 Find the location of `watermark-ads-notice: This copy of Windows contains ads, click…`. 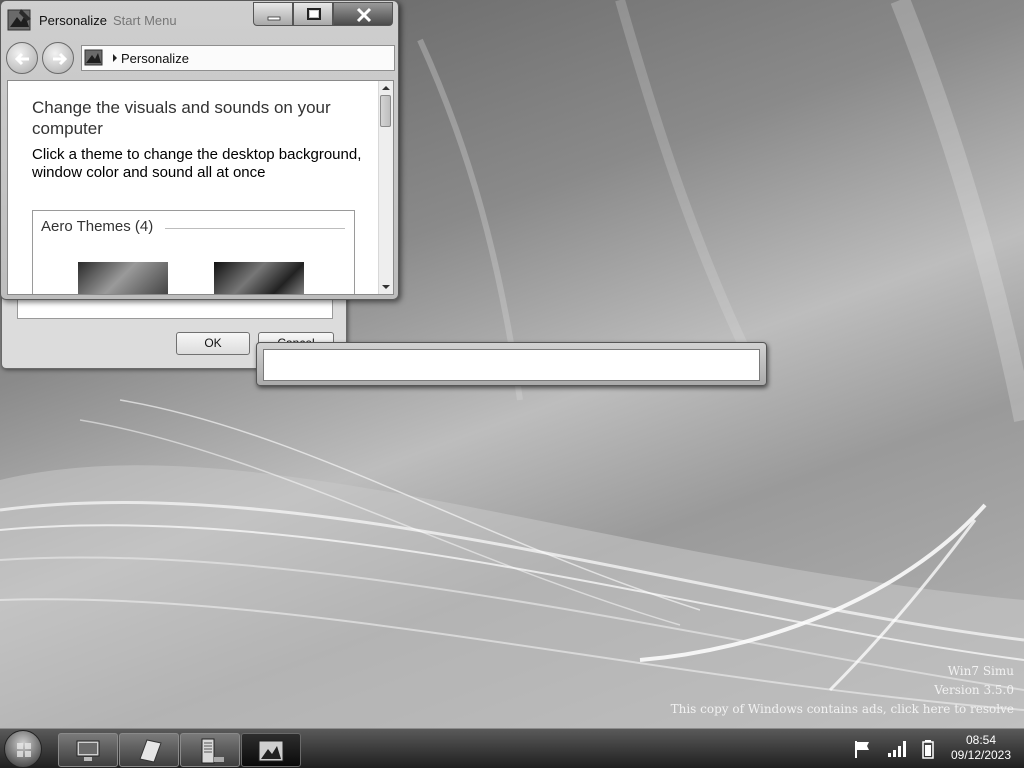

watermark-ads-notice: This copy of Windows contains ads, click… is located at coordinates (842, 709).